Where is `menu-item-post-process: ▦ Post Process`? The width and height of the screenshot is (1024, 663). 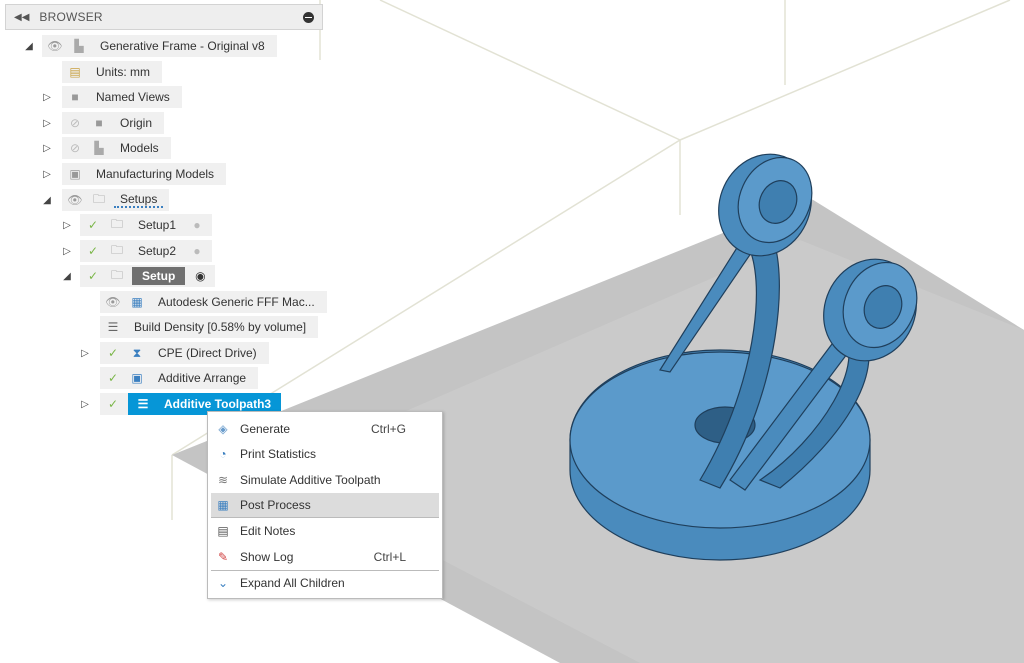 menu-item-post-process: ▦ Post Process is located at coordinates (325, 505).